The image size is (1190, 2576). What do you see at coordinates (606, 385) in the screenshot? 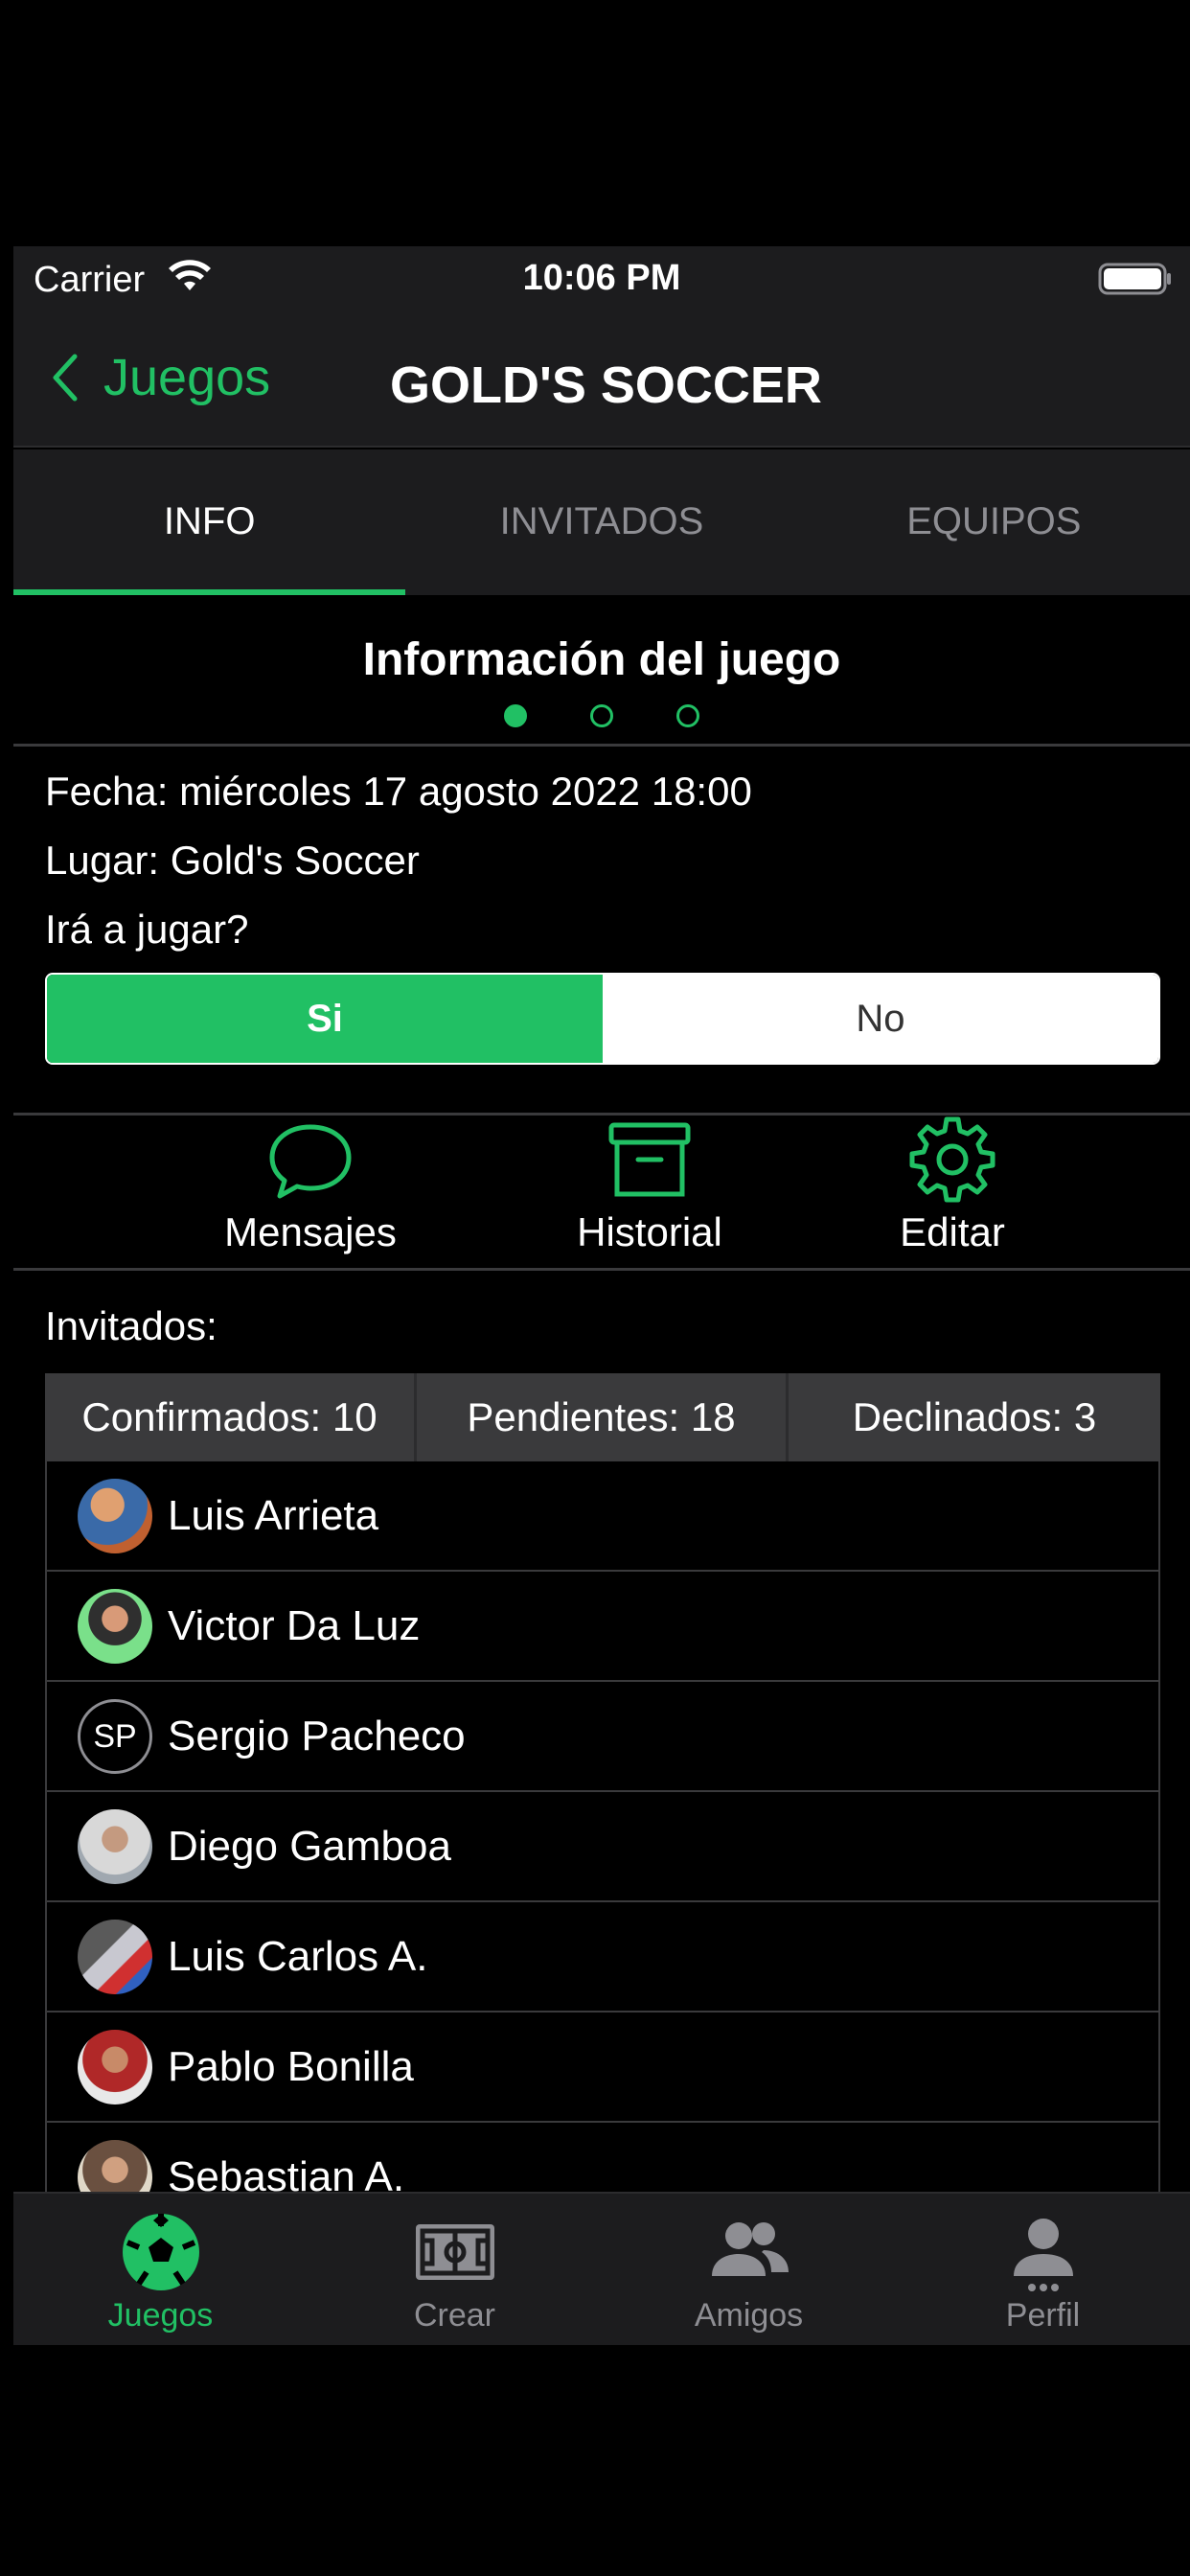
I see `page-title: GOLD'S SOCCER` at bounding box center [606, 385].